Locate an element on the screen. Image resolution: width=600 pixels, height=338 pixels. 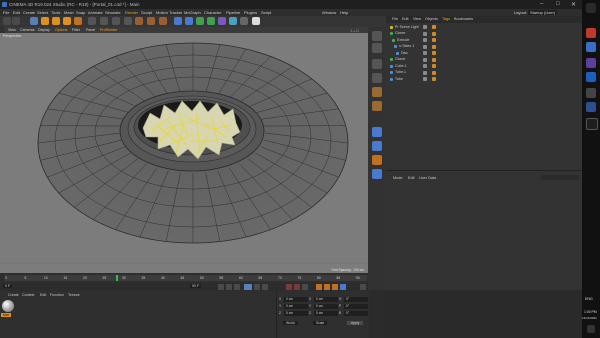
scale-tool-icon is located at coordinates (56, 21).